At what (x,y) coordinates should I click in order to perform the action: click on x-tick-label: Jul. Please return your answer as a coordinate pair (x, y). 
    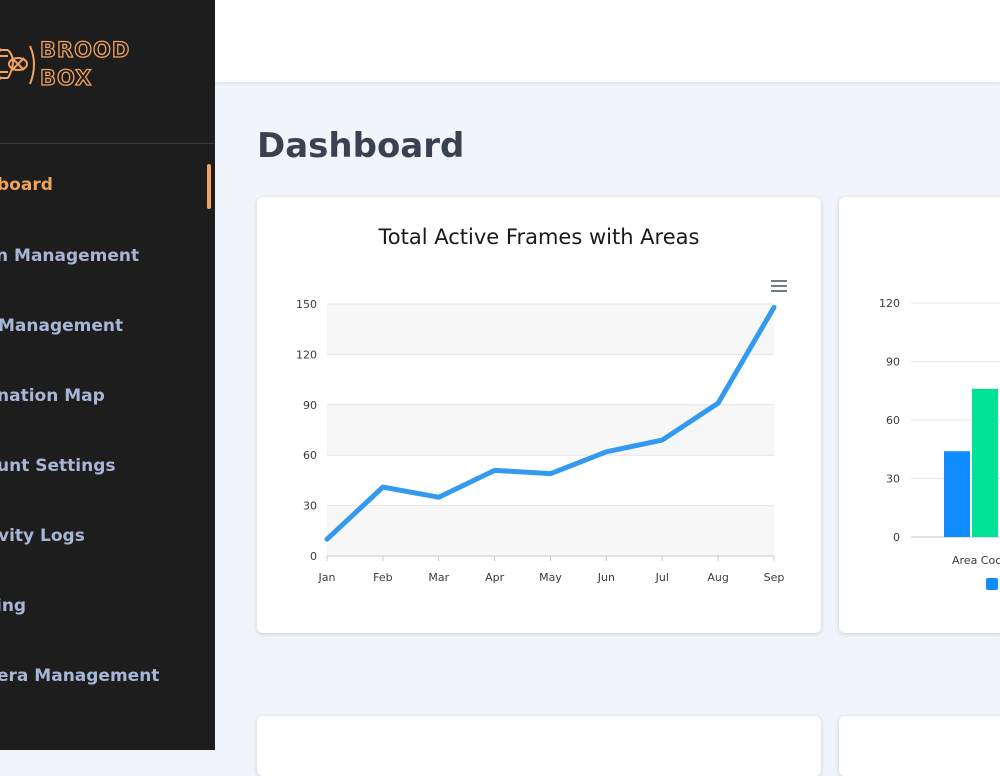
    Looking at the image, I should click on (662, 577).